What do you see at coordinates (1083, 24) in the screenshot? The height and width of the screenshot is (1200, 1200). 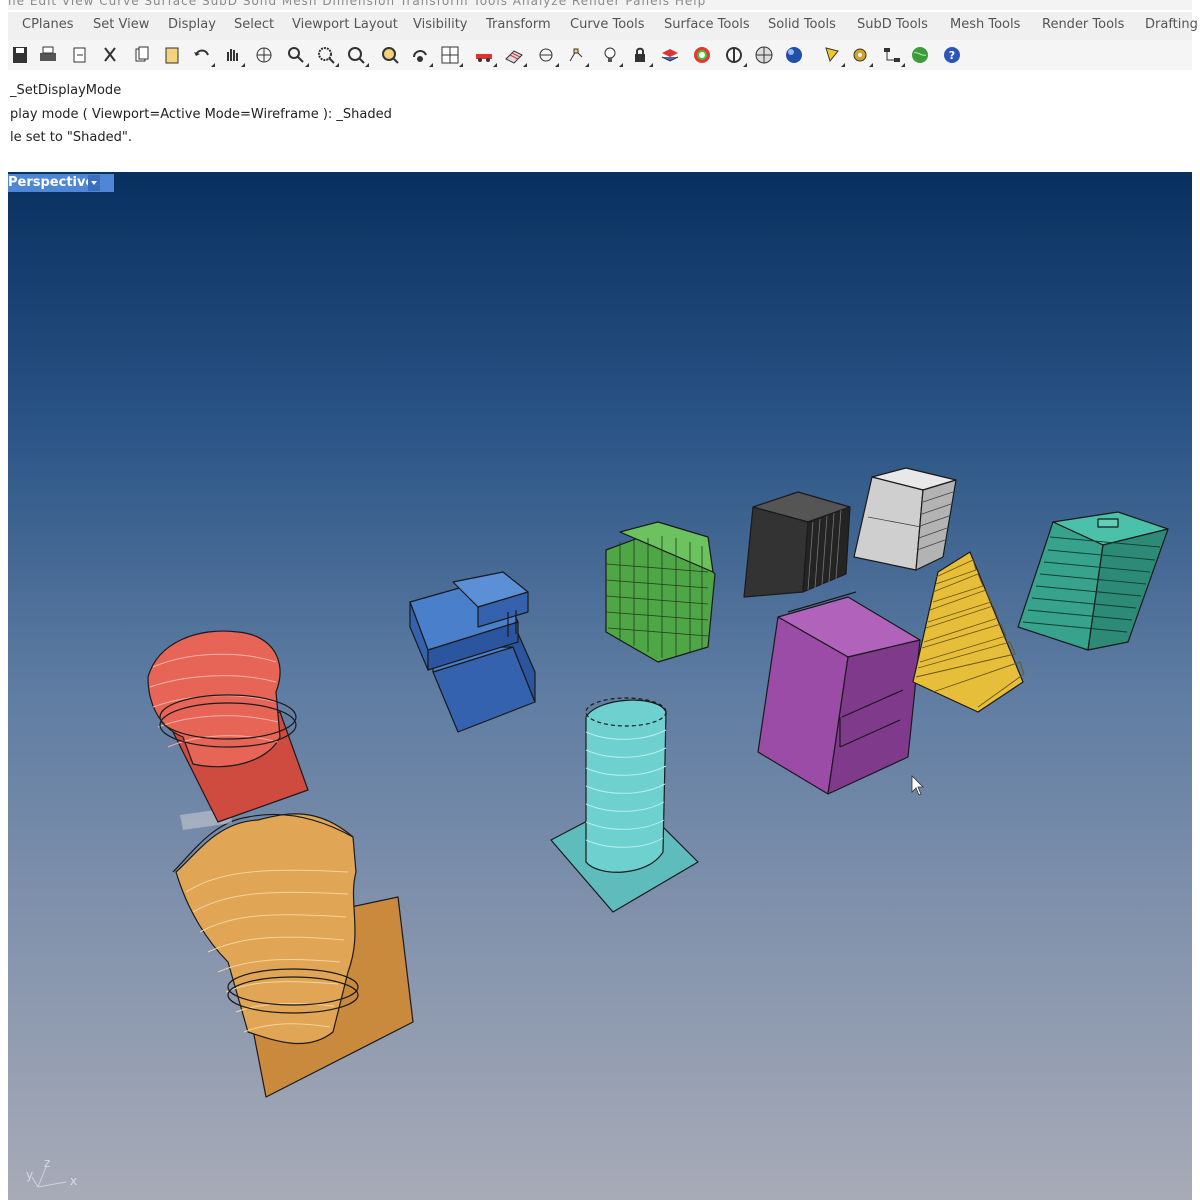 I see `tab-render-tools: Render Tools` at bounding box center [1083, 24].